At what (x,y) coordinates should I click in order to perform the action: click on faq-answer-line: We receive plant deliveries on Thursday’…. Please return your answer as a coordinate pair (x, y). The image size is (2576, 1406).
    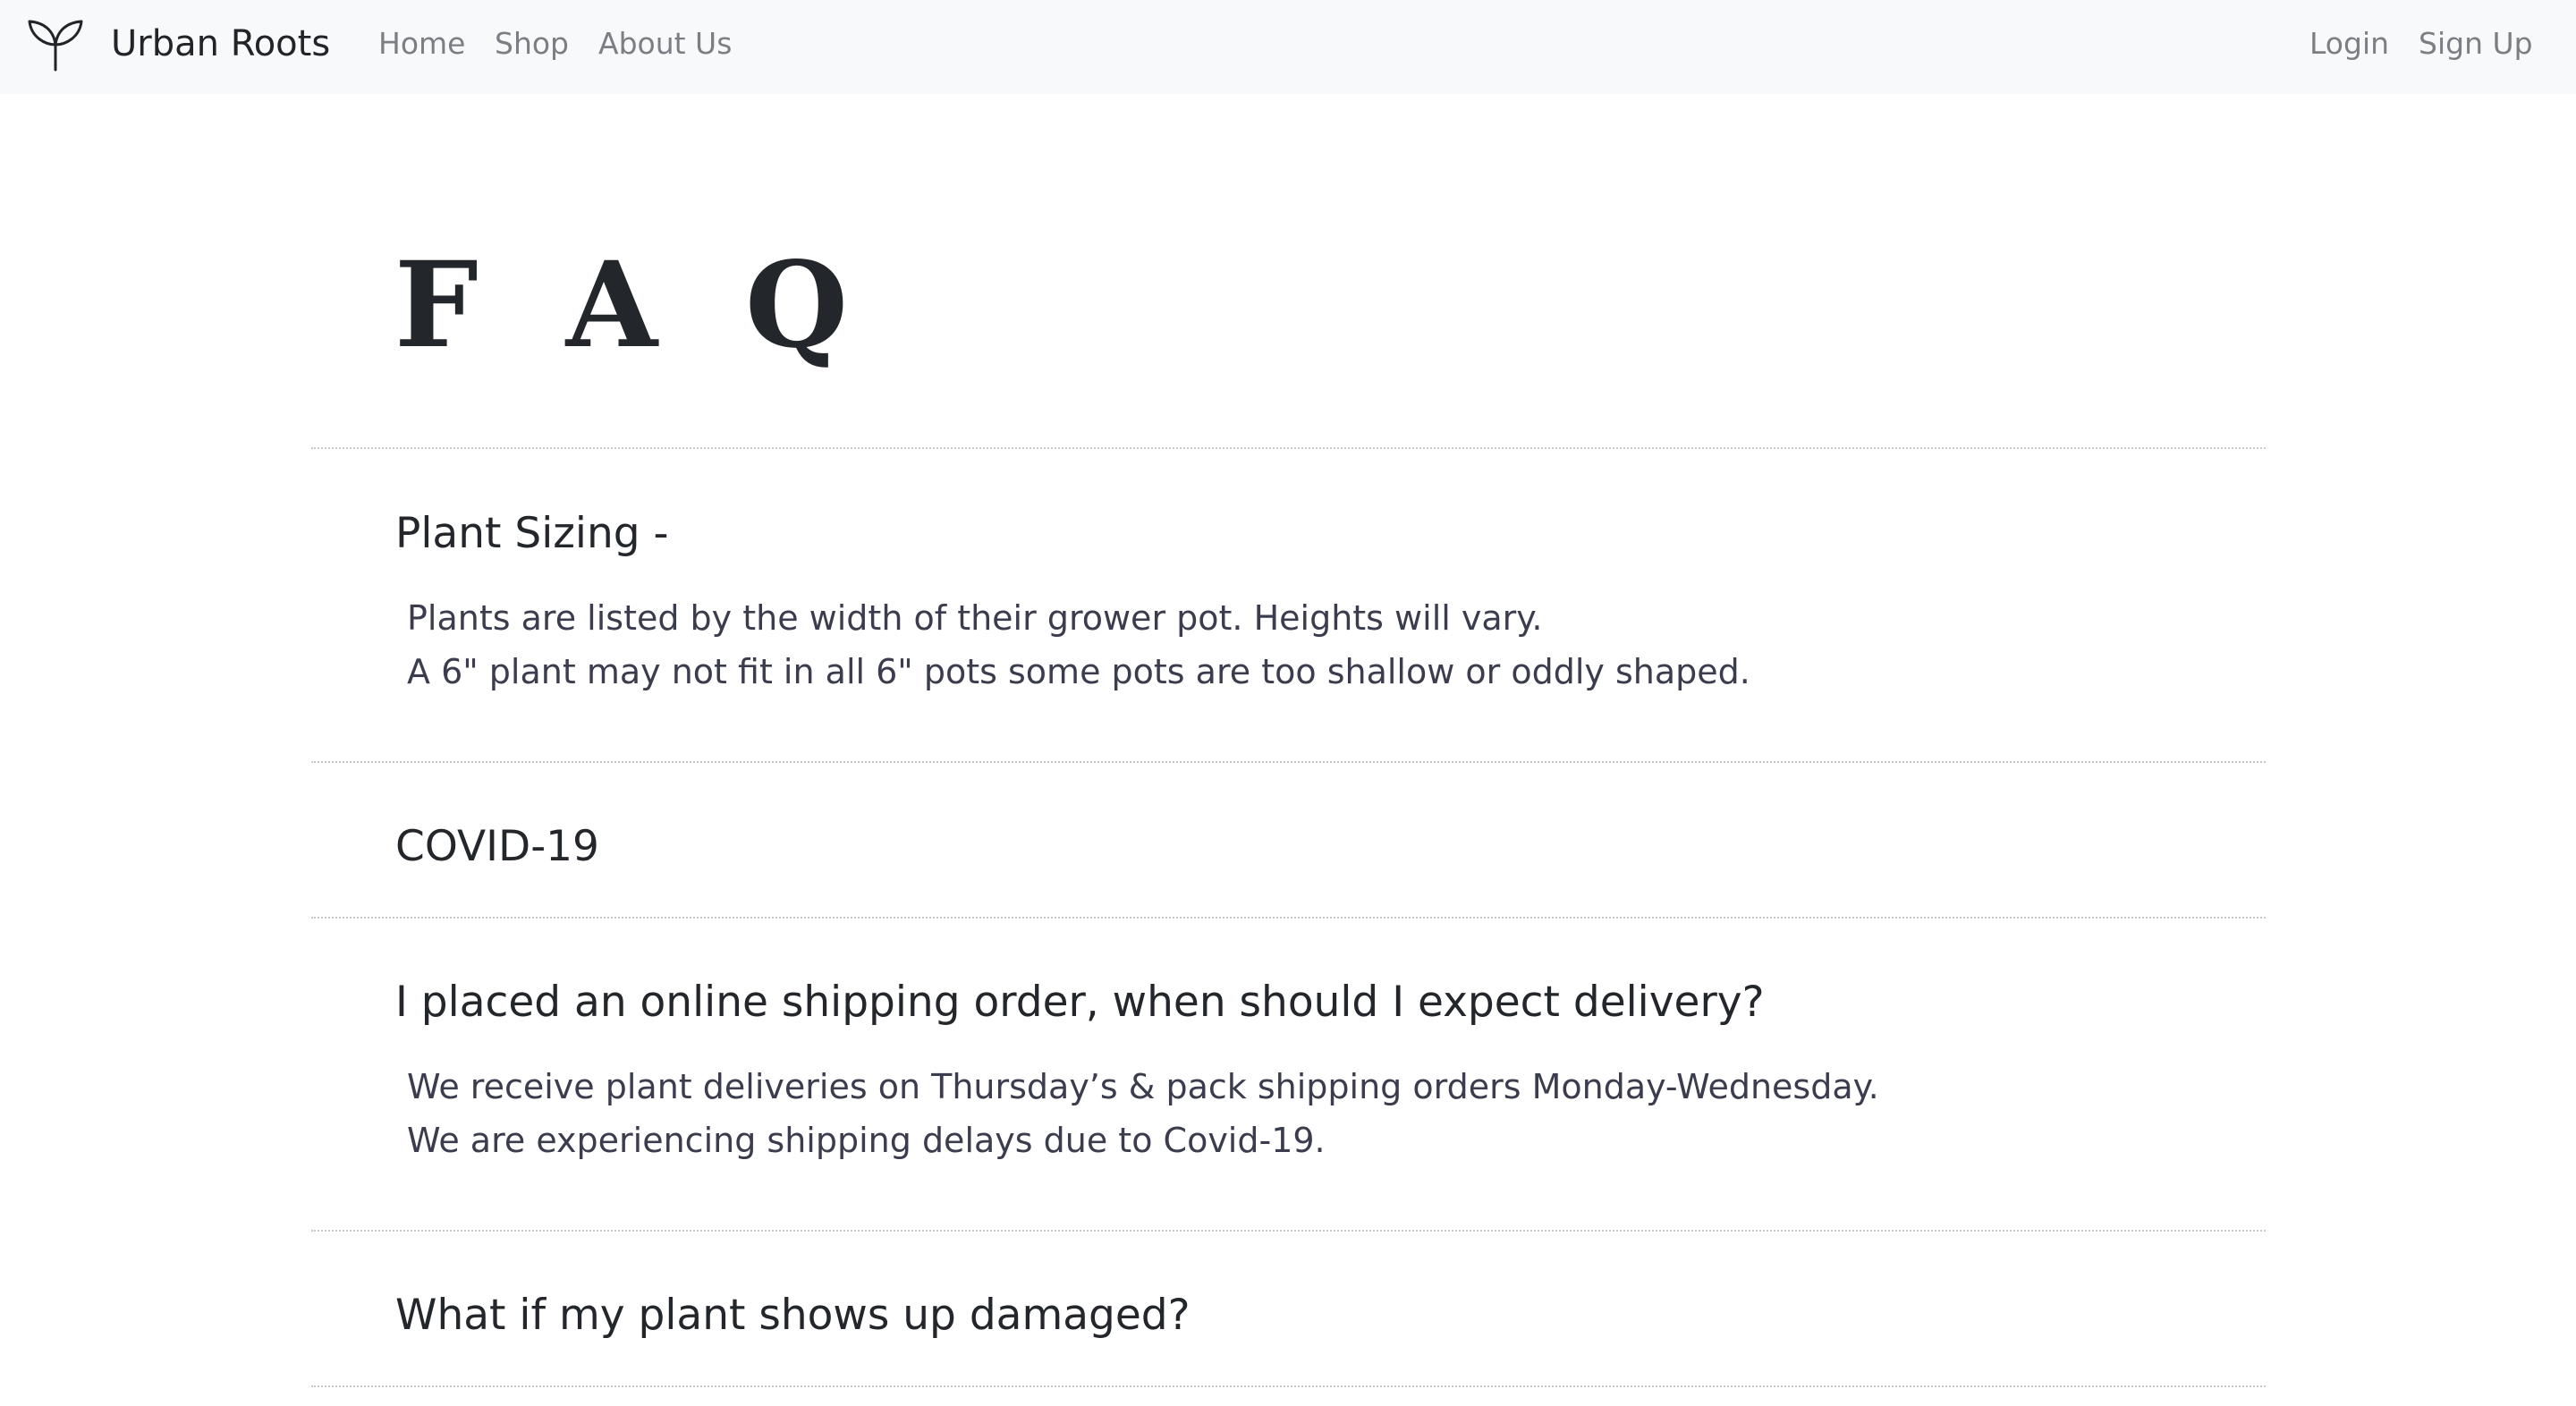
    Looking at the image, I should click on (1143, 1086).